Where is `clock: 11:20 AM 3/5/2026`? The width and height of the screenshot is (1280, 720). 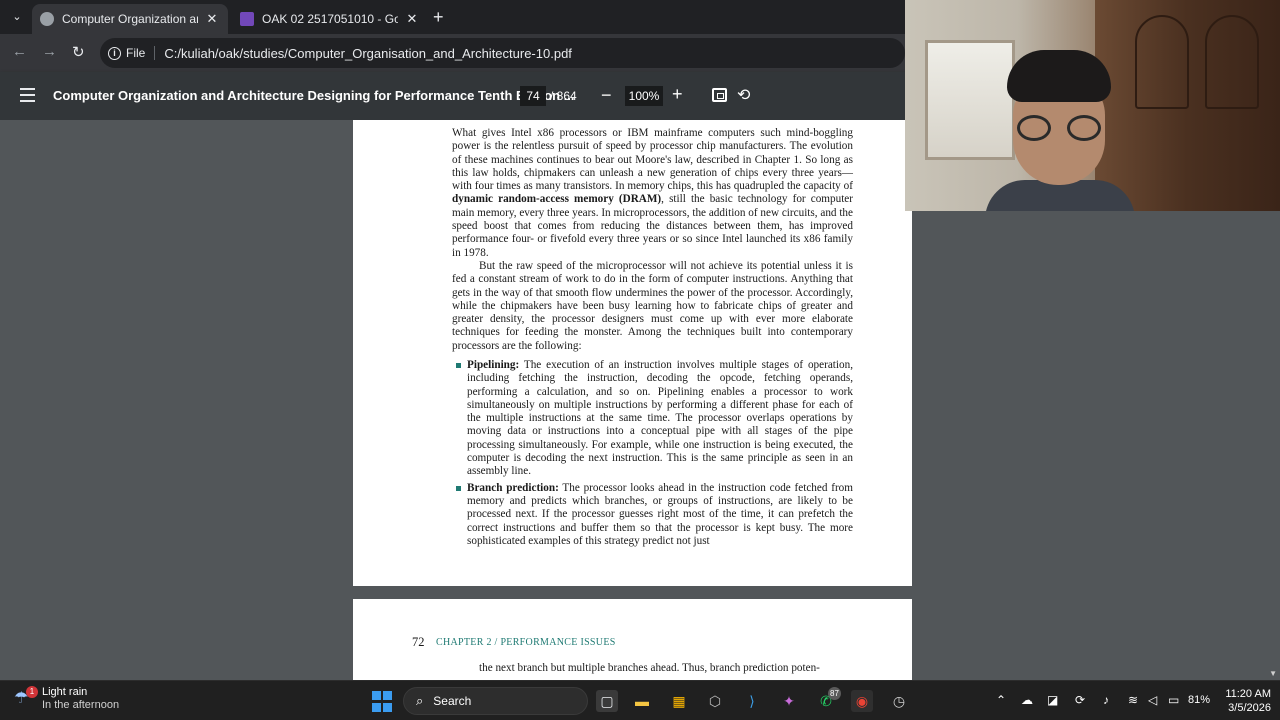 clock: 11:20 AM 3/5/2026 is located at coordinates (1243, 701).